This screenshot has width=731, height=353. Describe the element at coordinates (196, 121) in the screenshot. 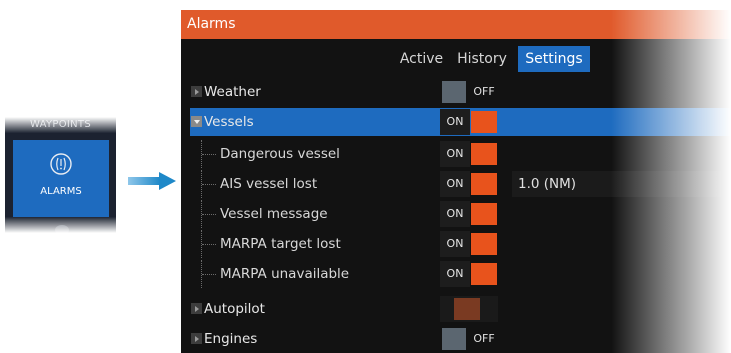

I see `collapse-icon` at that location.